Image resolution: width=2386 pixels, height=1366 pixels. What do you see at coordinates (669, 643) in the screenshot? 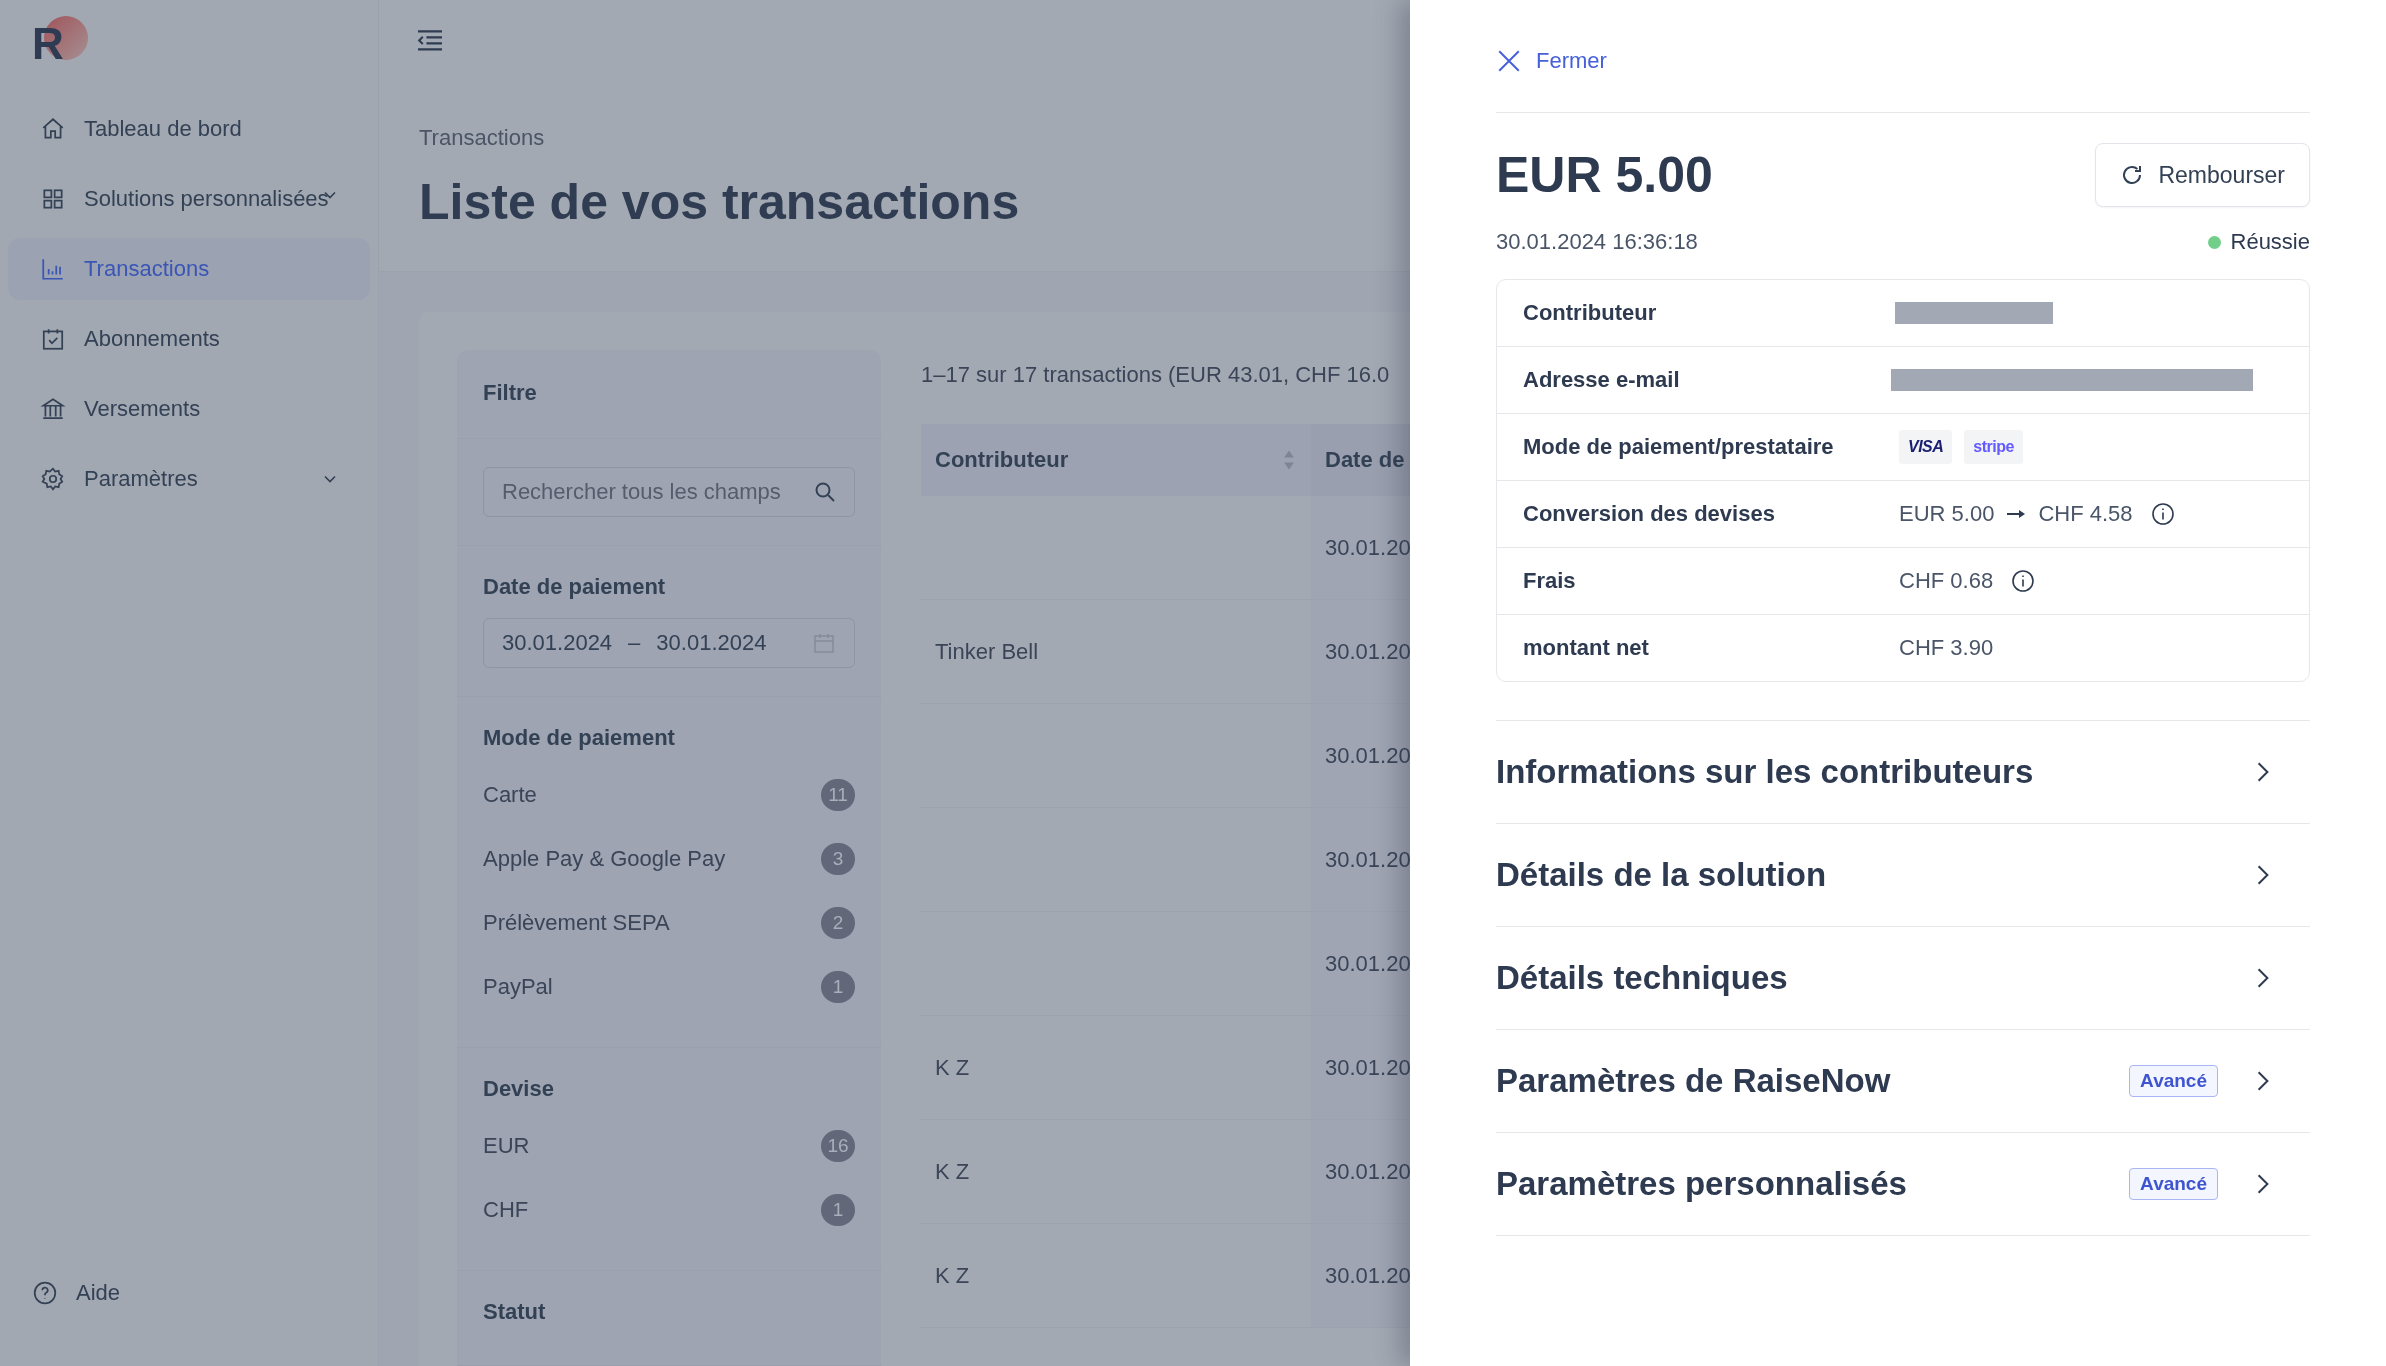
I see `date-range-field: 30.01.2024 – 30.01.2024` at bounding box center [669, 643].